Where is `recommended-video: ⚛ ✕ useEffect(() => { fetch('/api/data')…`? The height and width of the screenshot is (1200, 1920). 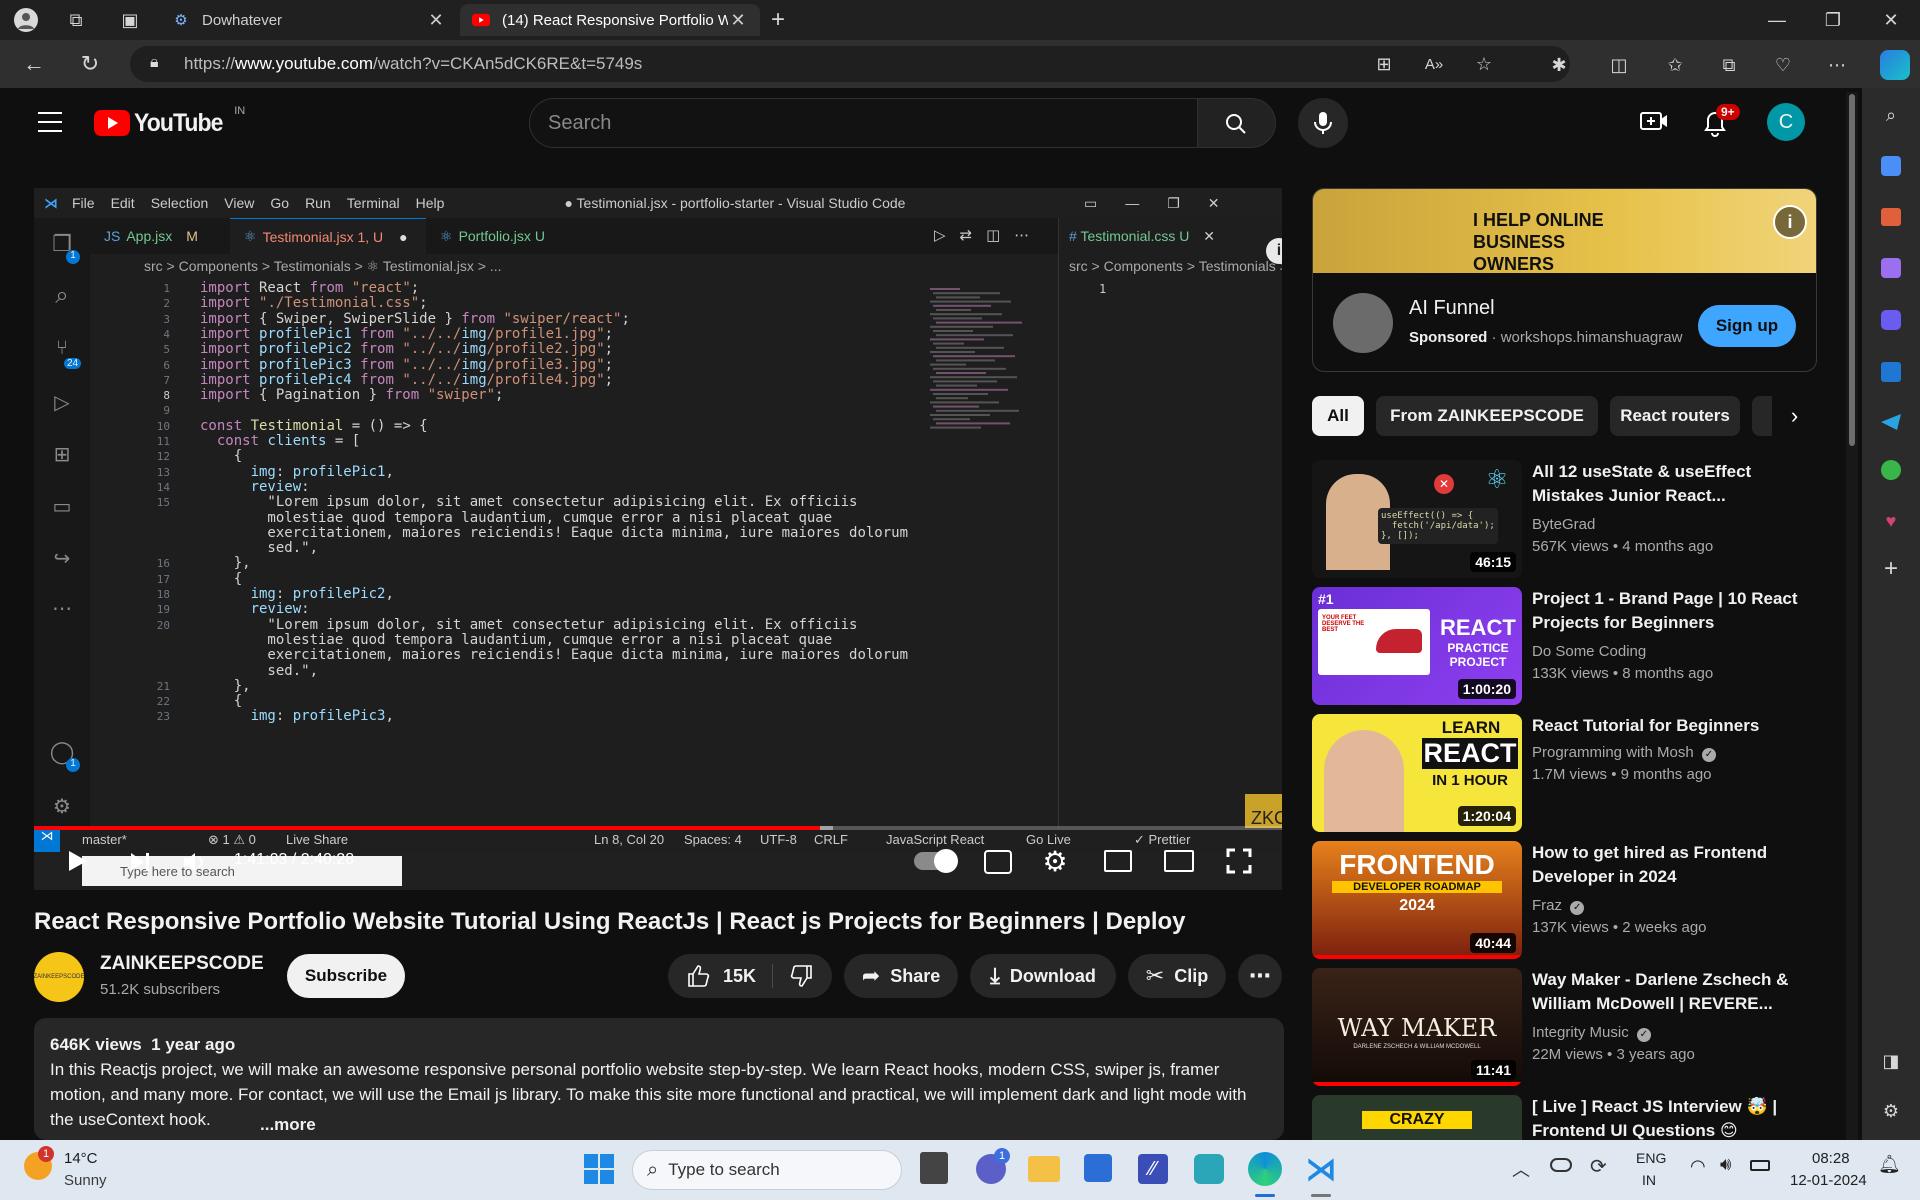
recommended-video: ⚛ ✕ useEffect(() => { fetch('/api/data')… is located at coordinates (1564, 519).